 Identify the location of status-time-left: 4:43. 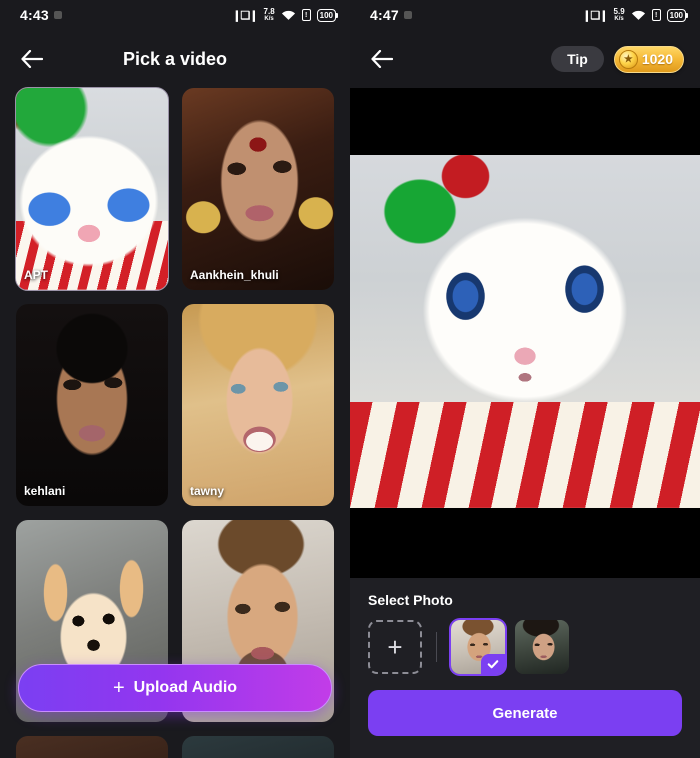
(41, 15).